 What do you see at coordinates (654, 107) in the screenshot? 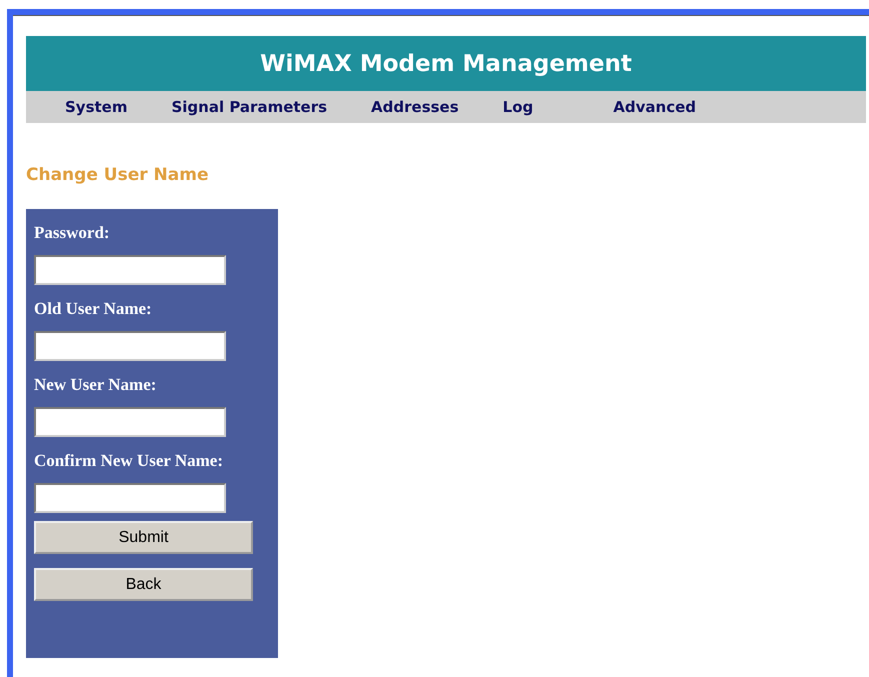
I see `nav-link: Advanced` at bounding box center [654, 107].